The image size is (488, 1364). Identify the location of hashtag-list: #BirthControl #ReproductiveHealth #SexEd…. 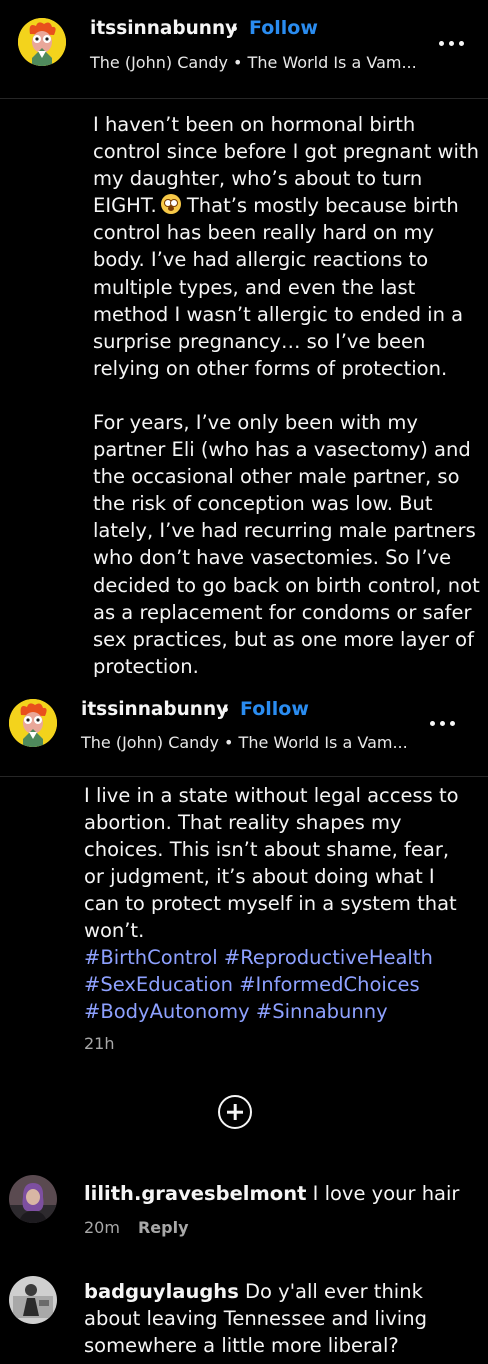
(279, 984).